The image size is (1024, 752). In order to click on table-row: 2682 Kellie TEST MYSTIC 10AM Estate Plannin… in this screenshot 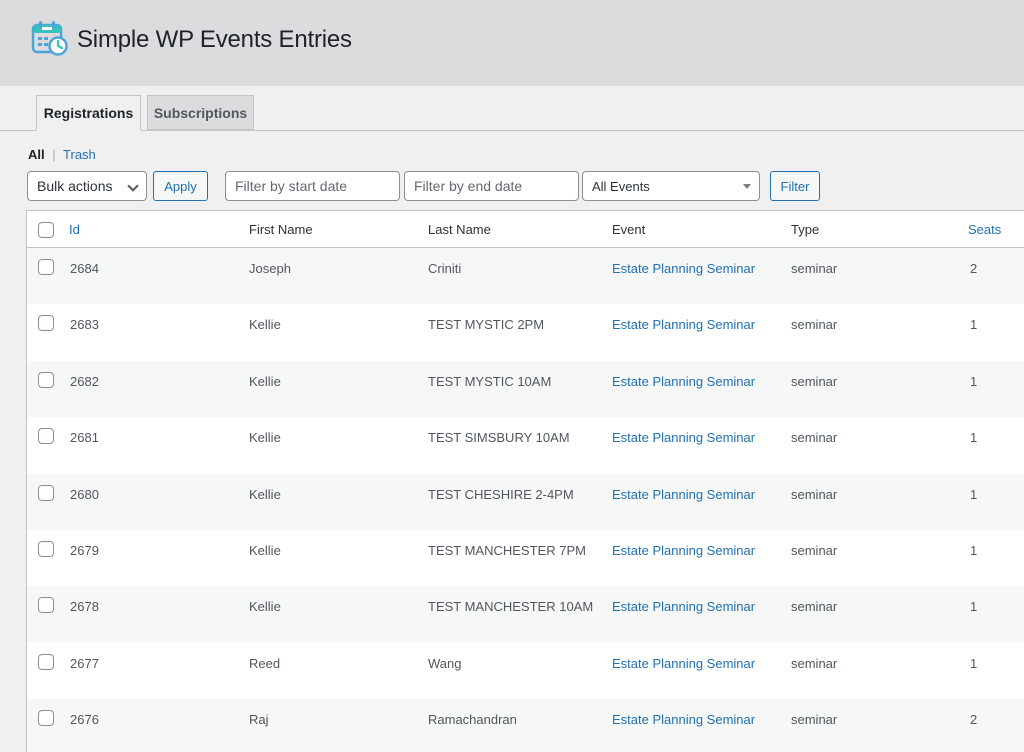, I will do `click(525, 388)`.